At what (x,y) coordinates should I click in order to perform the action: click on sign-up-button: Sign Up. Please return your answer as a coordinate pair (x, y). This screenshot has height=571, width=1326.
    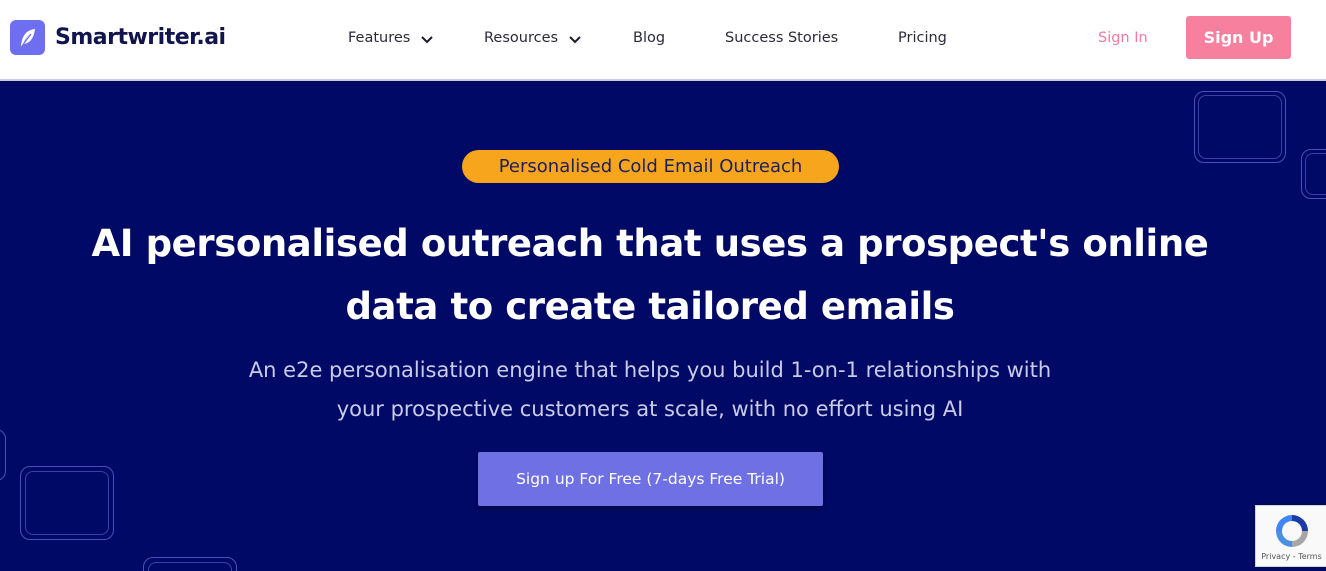
    Looking at the image, I should click on (1238, 37).